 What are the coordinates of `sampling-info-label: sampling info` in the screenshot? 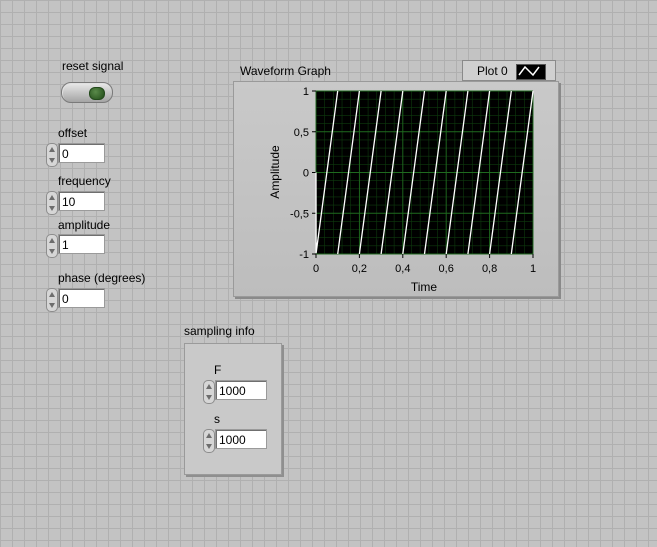 It's located at (219, 331).